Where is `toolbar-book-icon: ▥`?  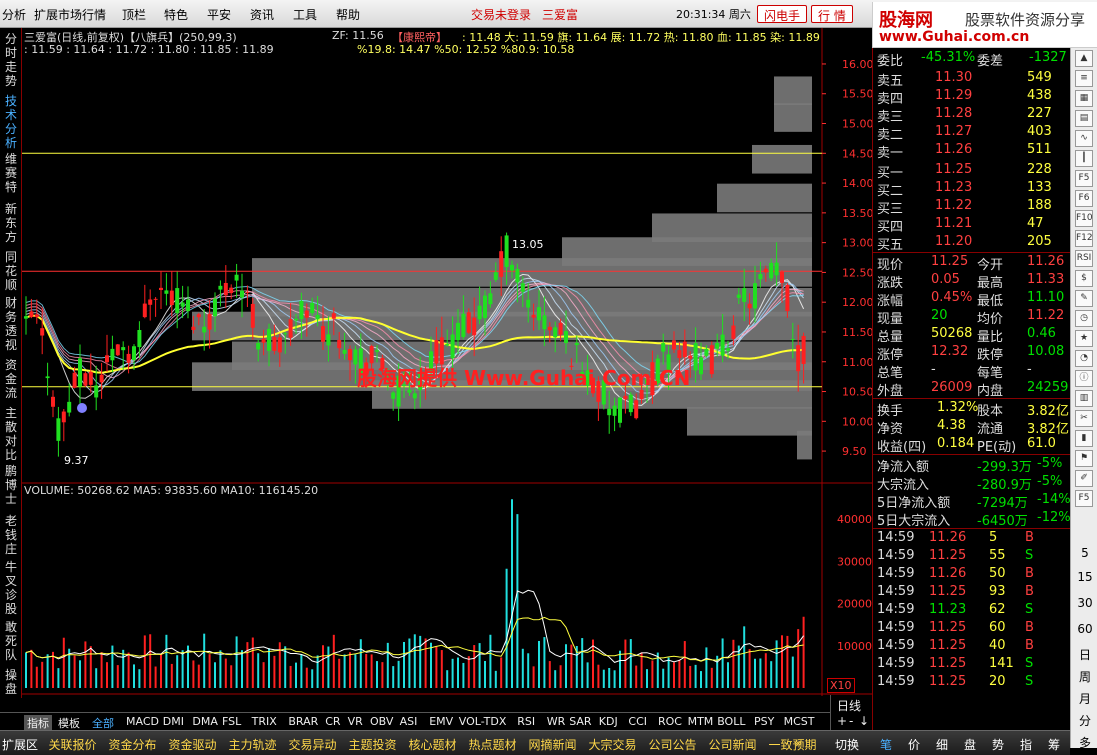 toolbar-book-icon: ▥ is located at coordinates (1084, 398).